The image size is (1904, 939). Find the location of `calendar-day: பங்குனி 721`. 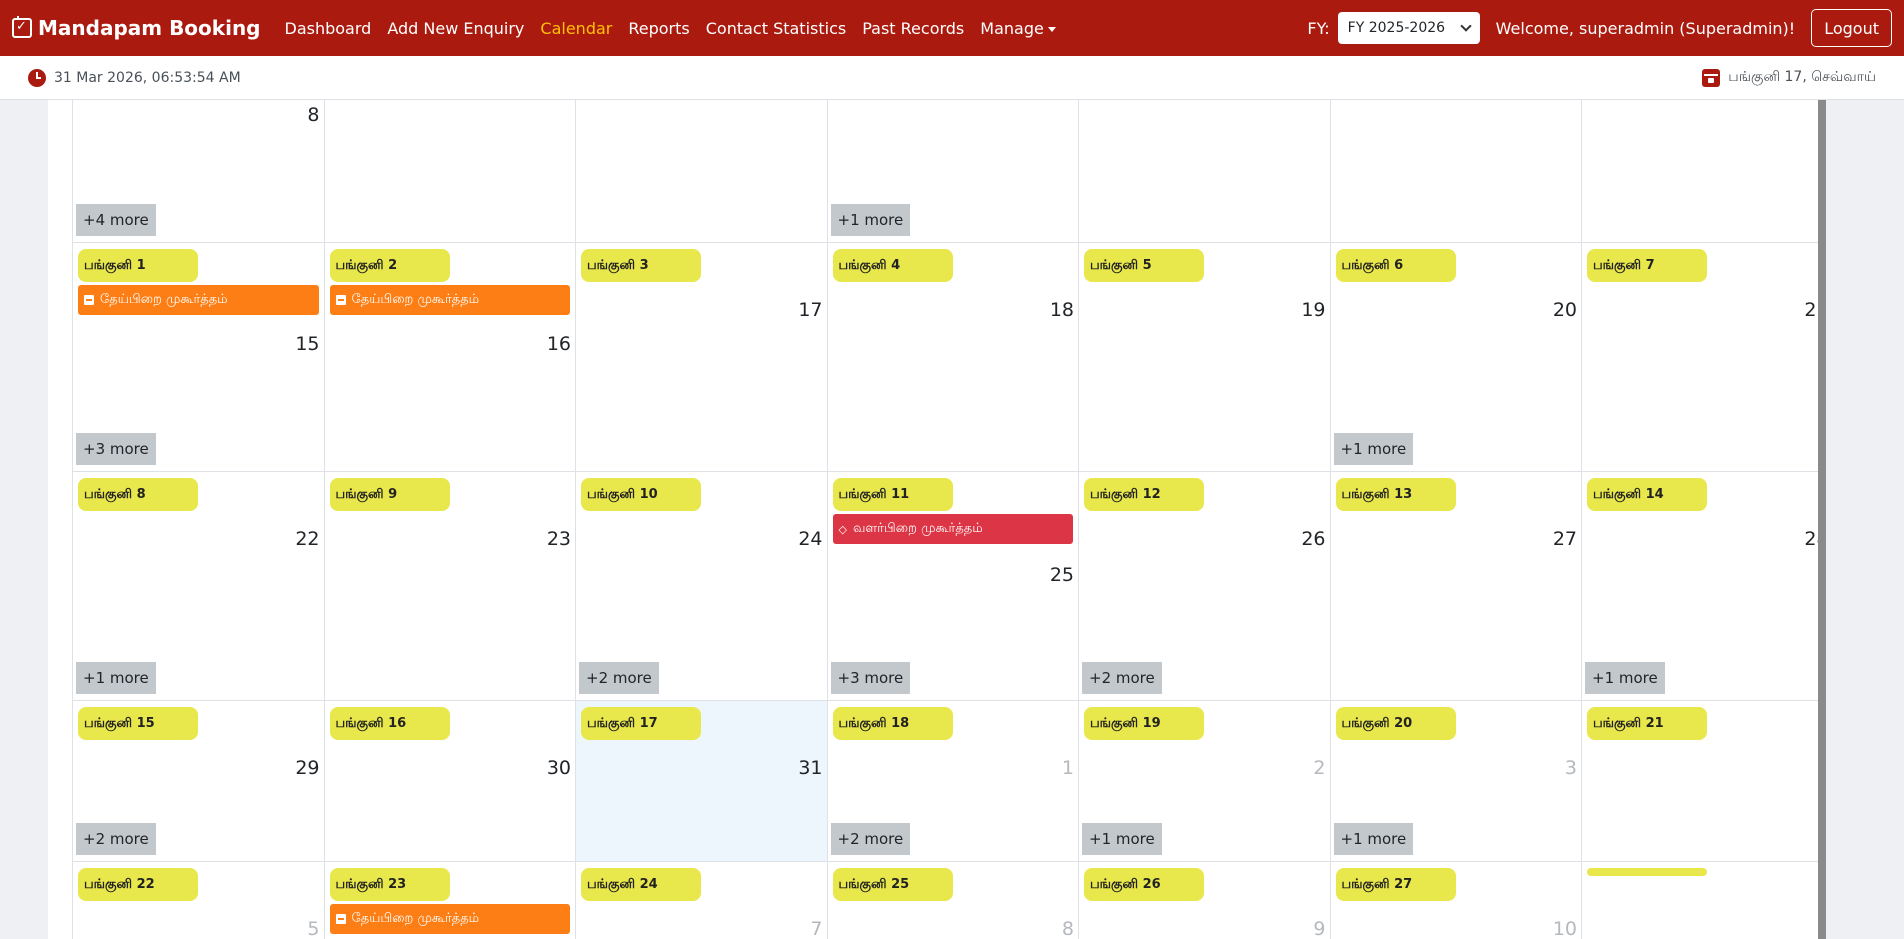

calendar-day: பங்குனி 721 is located at coordinates (1702, 357).